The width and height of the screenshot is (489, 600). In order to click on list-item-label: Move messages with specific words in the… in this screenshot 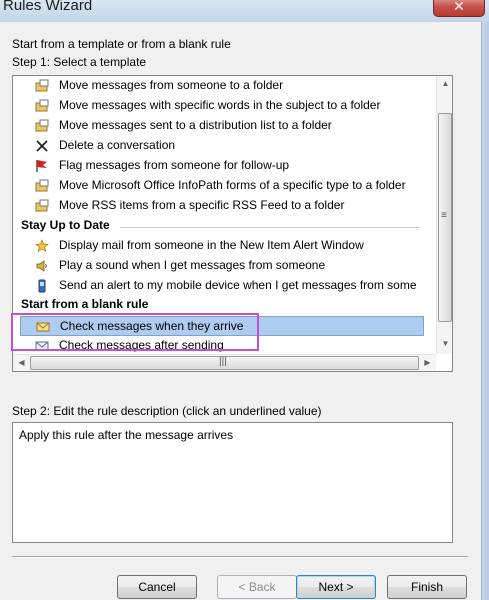, I will do `click(220, 105)`.